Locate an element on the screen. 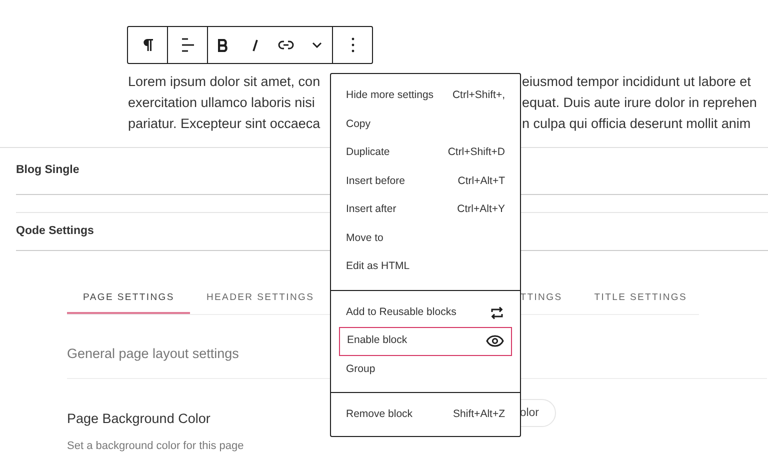 The width and height of the screenshot is (768, 459). paragraph-text: n culpa qui officia deserunt mollit anim is located at coordinates (636, 123).